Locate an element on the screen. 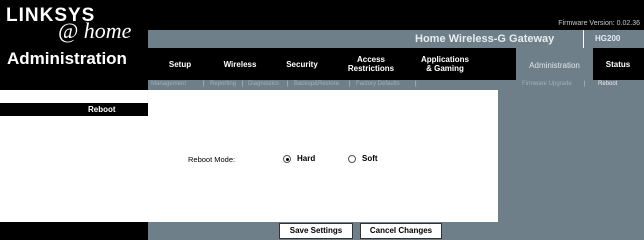 The width and height of the screenshot is (644, 240). bottom-left-bar is located at coordinates (74, 231).